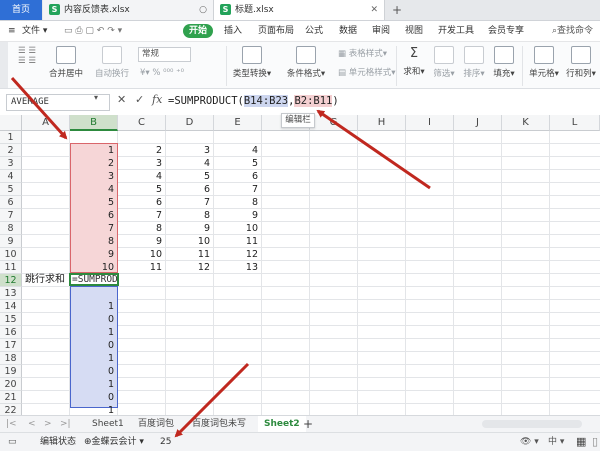 This screenshot has width=600, height=451. I want to click on hamburger-icon: ≡, so click(12, 31).